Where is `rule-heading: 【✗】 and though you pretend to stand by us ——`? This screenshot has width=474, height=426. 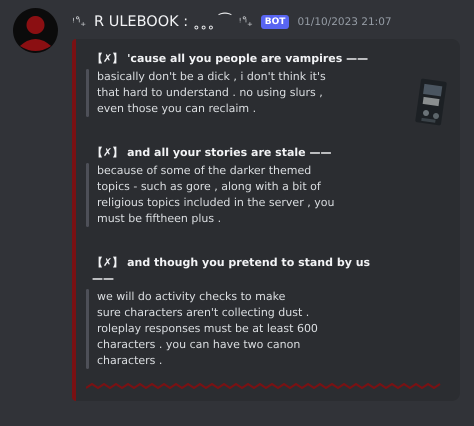 rule-heading: 【✗】 and though you pretend to stand by us —— is located at coordinates (231, 271).